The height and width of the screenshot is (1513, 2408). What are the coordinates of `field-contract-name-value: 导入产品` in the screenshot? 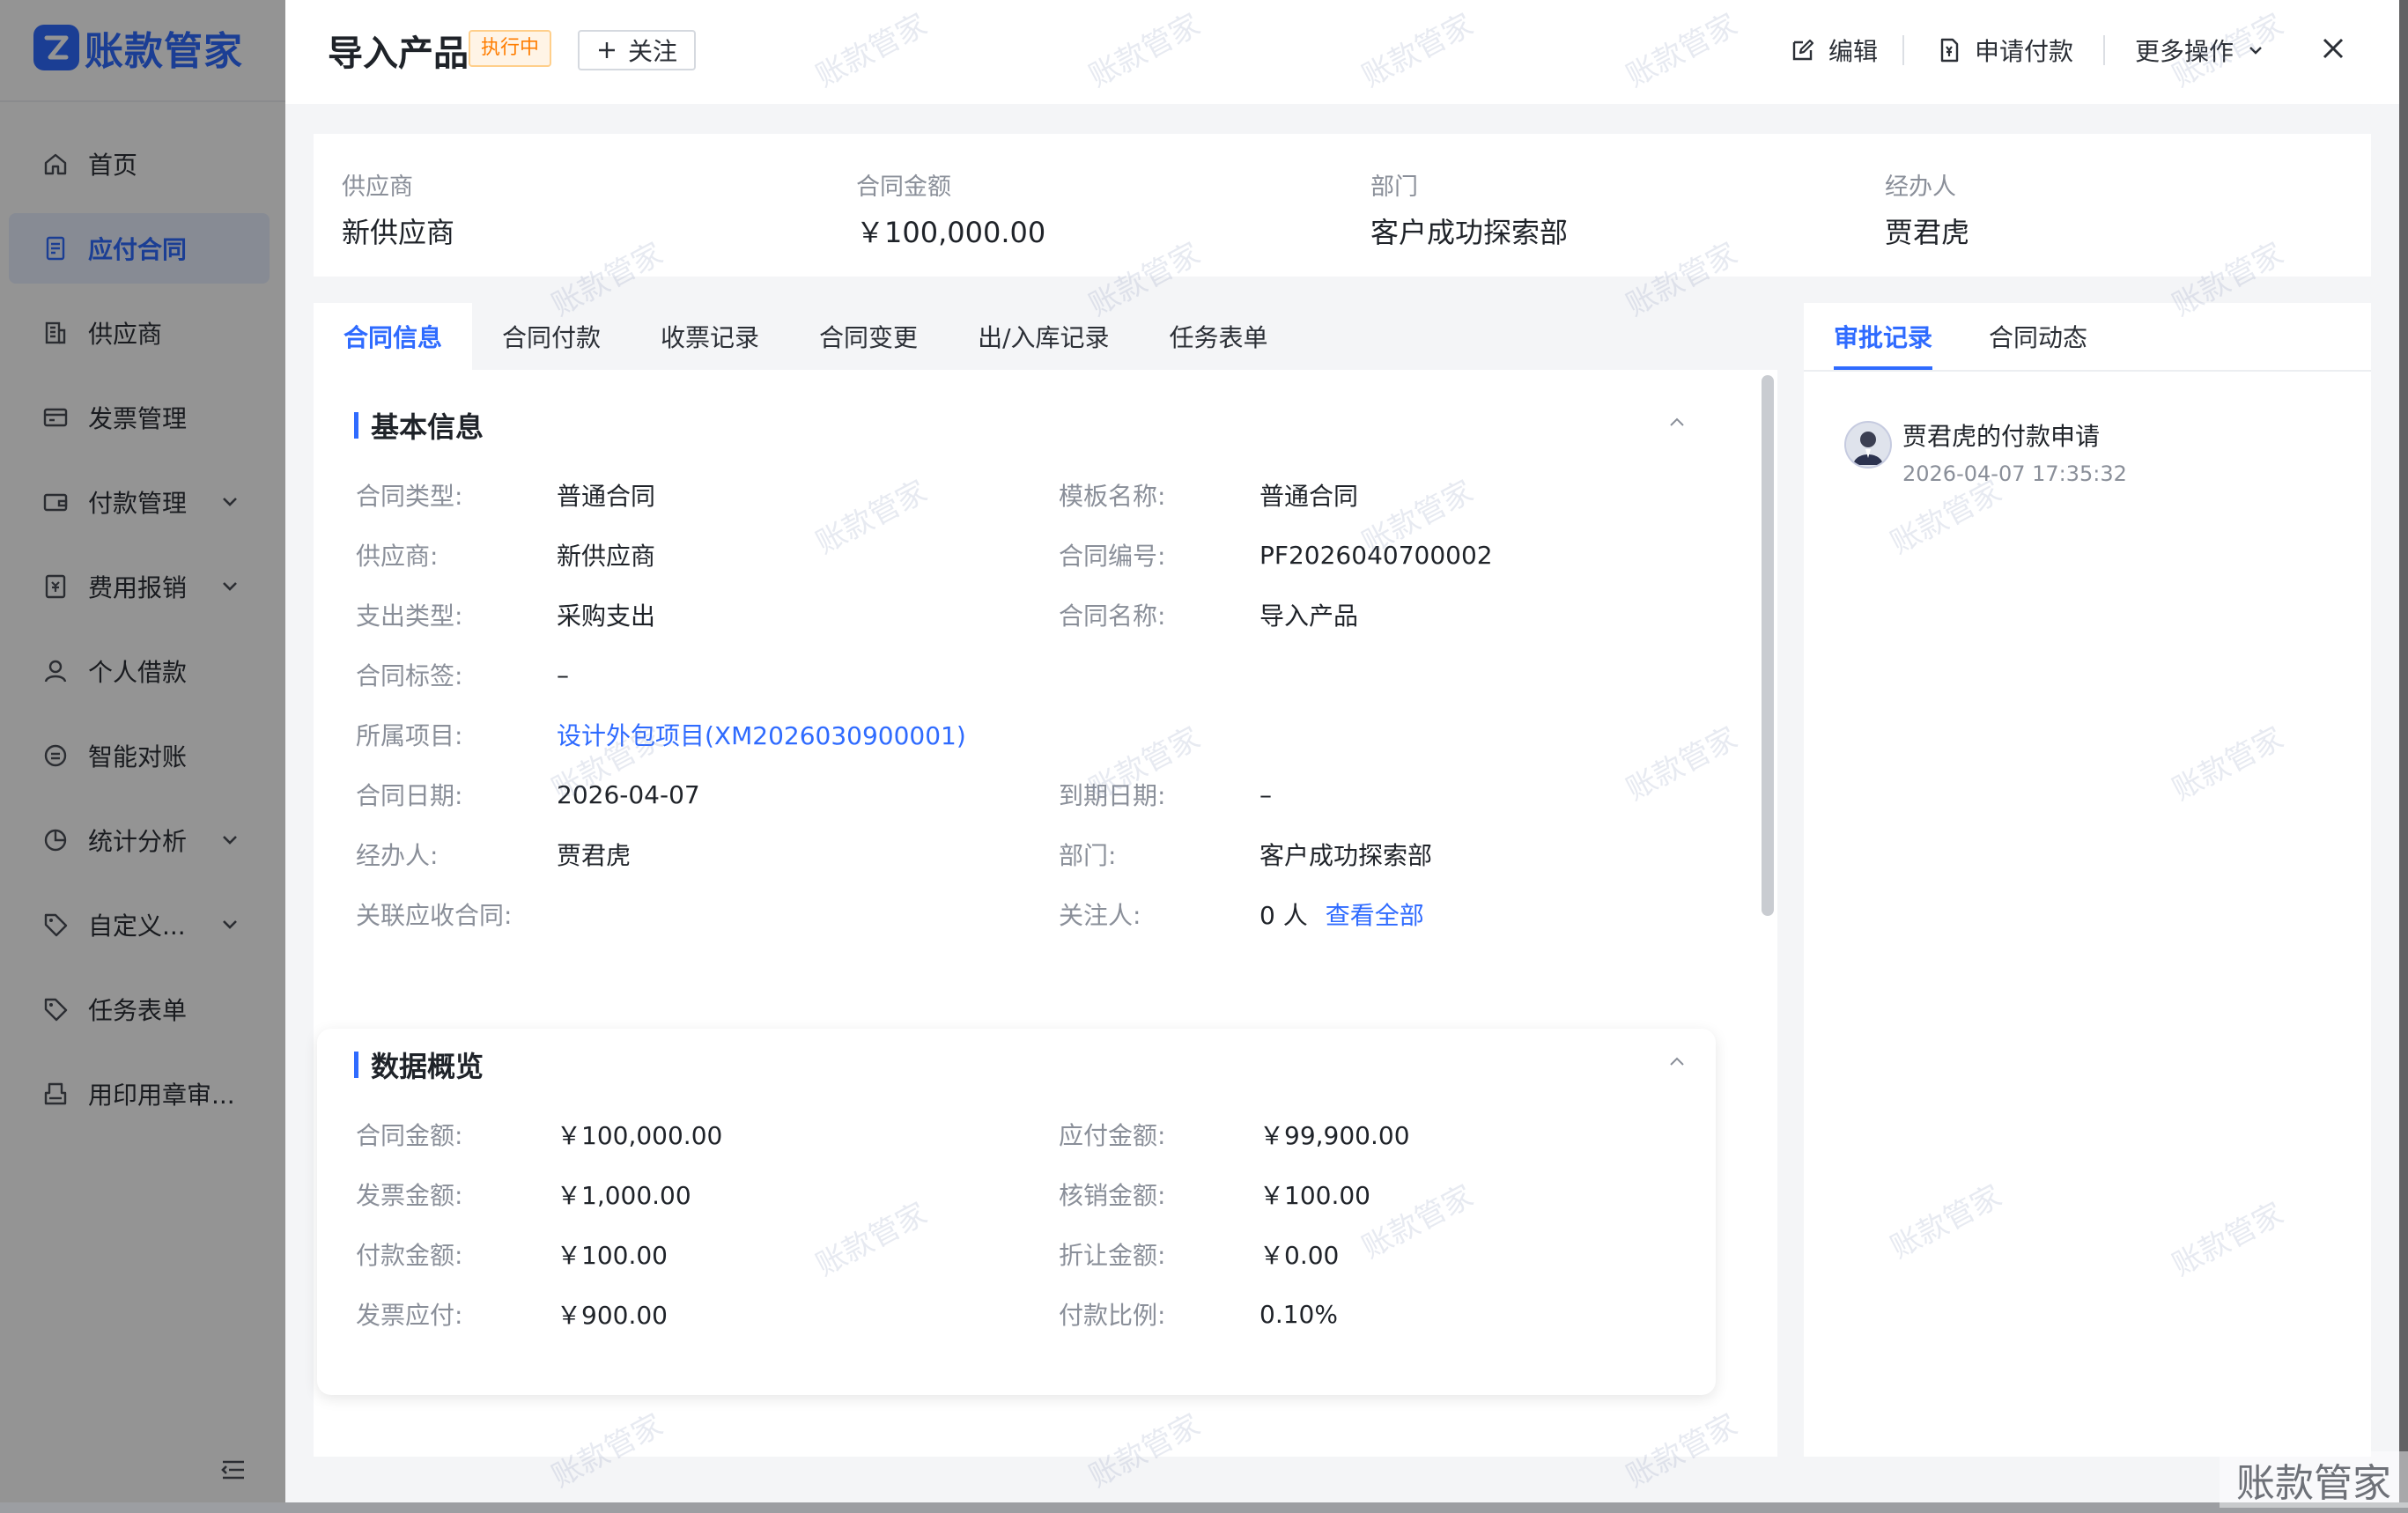 It's located at (1309, 616).